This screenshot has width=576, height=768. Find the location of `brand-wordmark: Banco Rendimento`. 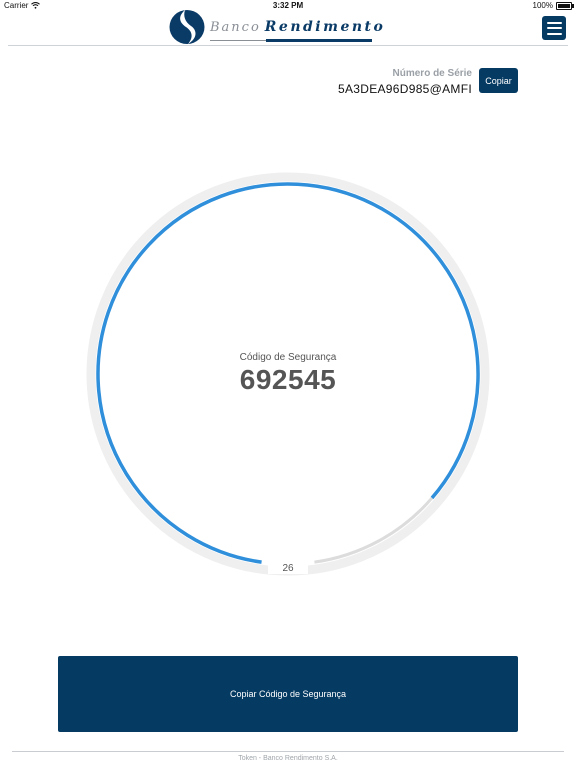

brand-wordmark: Banco Rendimento is located at coordinates (297, 27).